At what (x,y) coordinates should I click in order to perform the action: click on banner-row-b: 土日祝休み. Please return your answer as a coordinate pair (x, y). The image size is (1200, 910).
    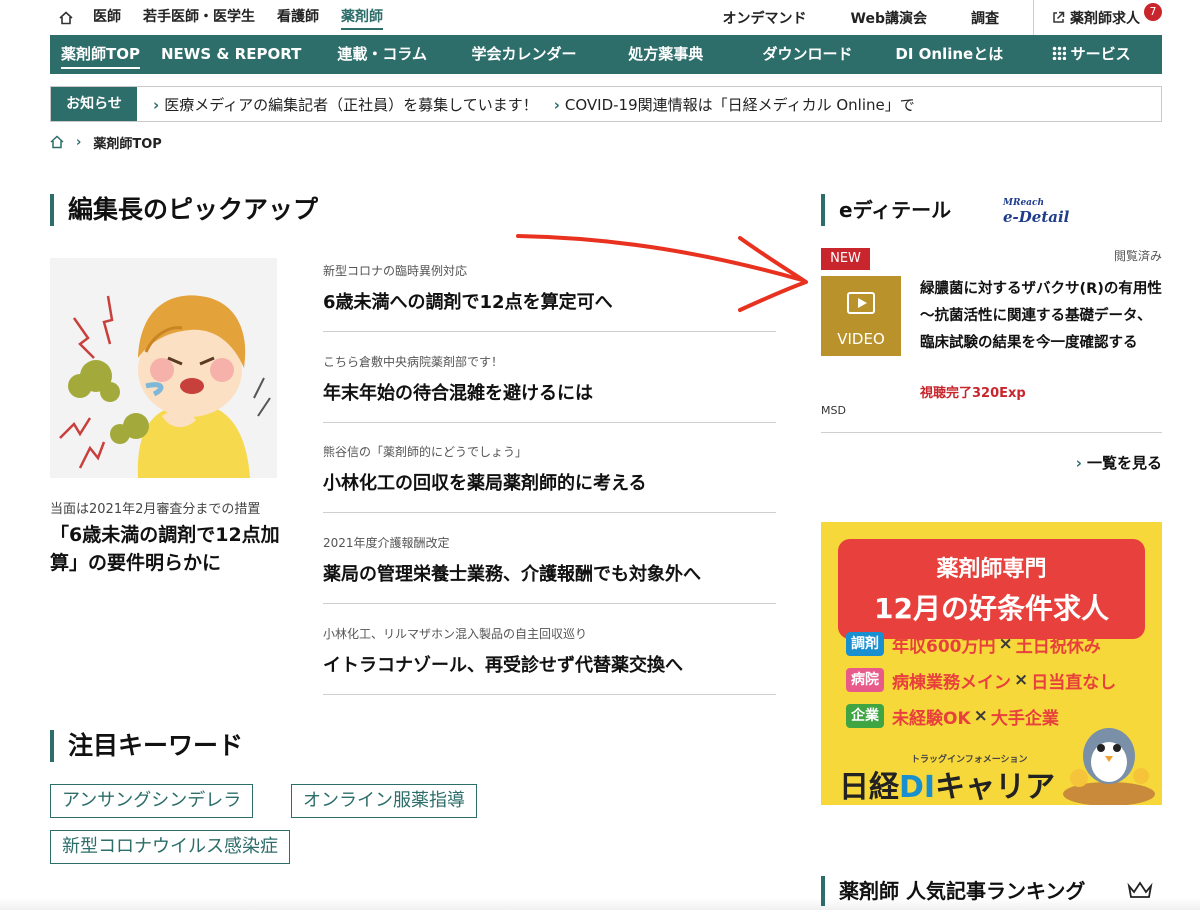
    Looking at the image, I should click on (1058, 646).